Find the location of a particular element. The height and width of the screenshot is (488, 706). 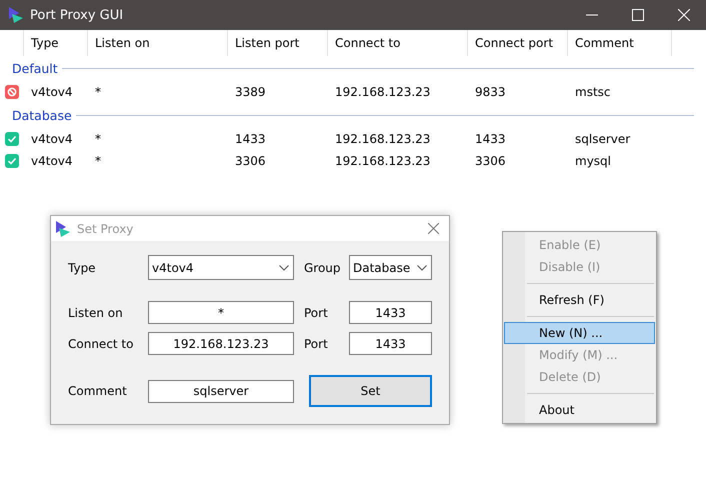

input-field: sqlserver is located at coordinates (221, 391).